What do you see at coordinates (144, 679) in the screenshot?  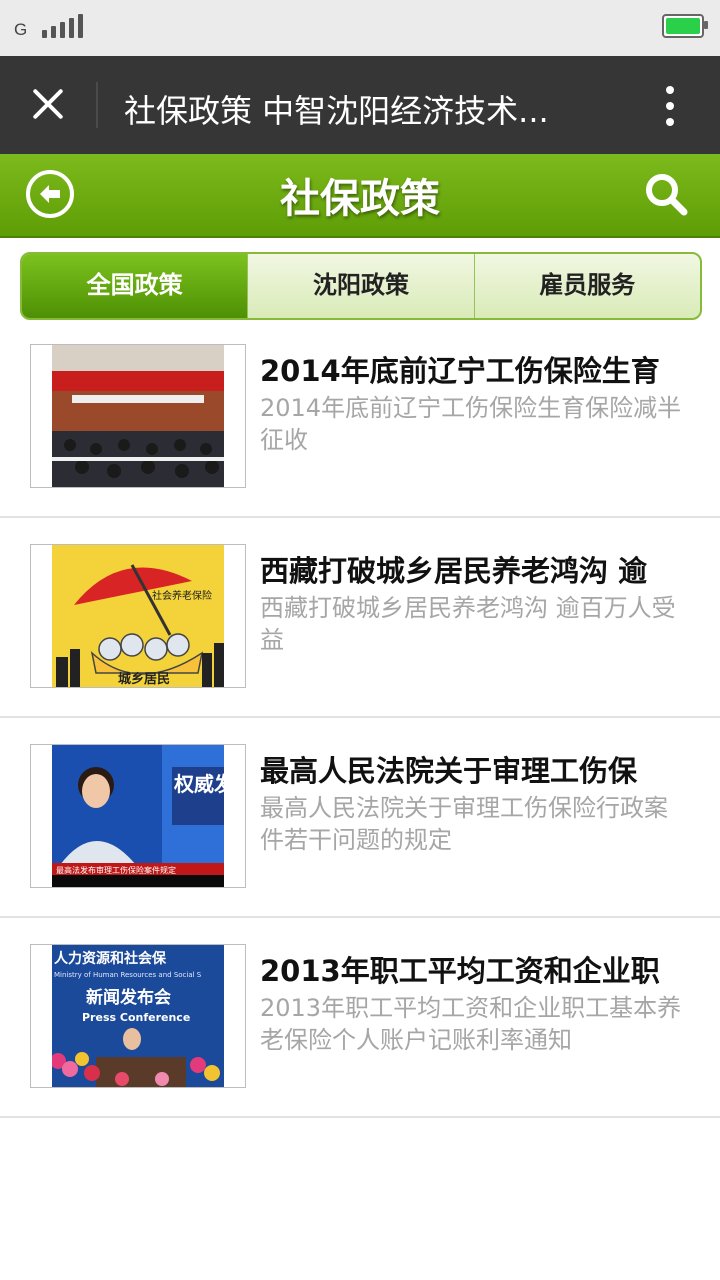 I see `thumb-label: 城乡居民` at bounding box center [144, 679].